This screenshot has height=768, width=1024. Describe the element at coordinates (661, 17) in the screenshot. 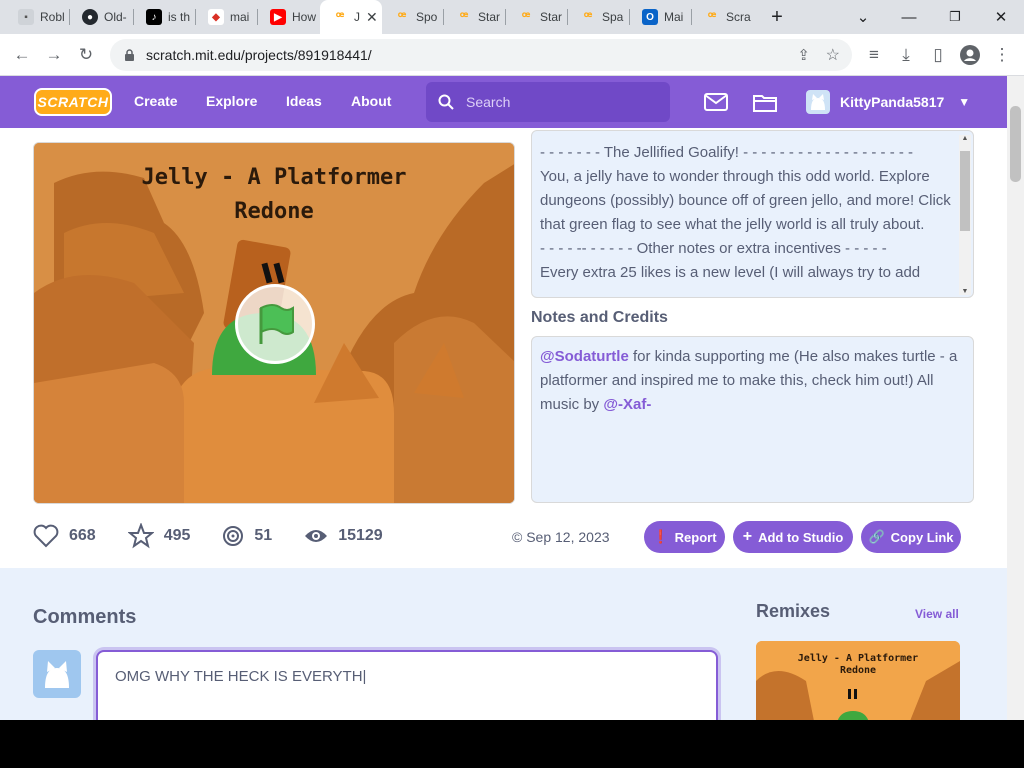

I see `tab-outlook: O Mai` at that location.